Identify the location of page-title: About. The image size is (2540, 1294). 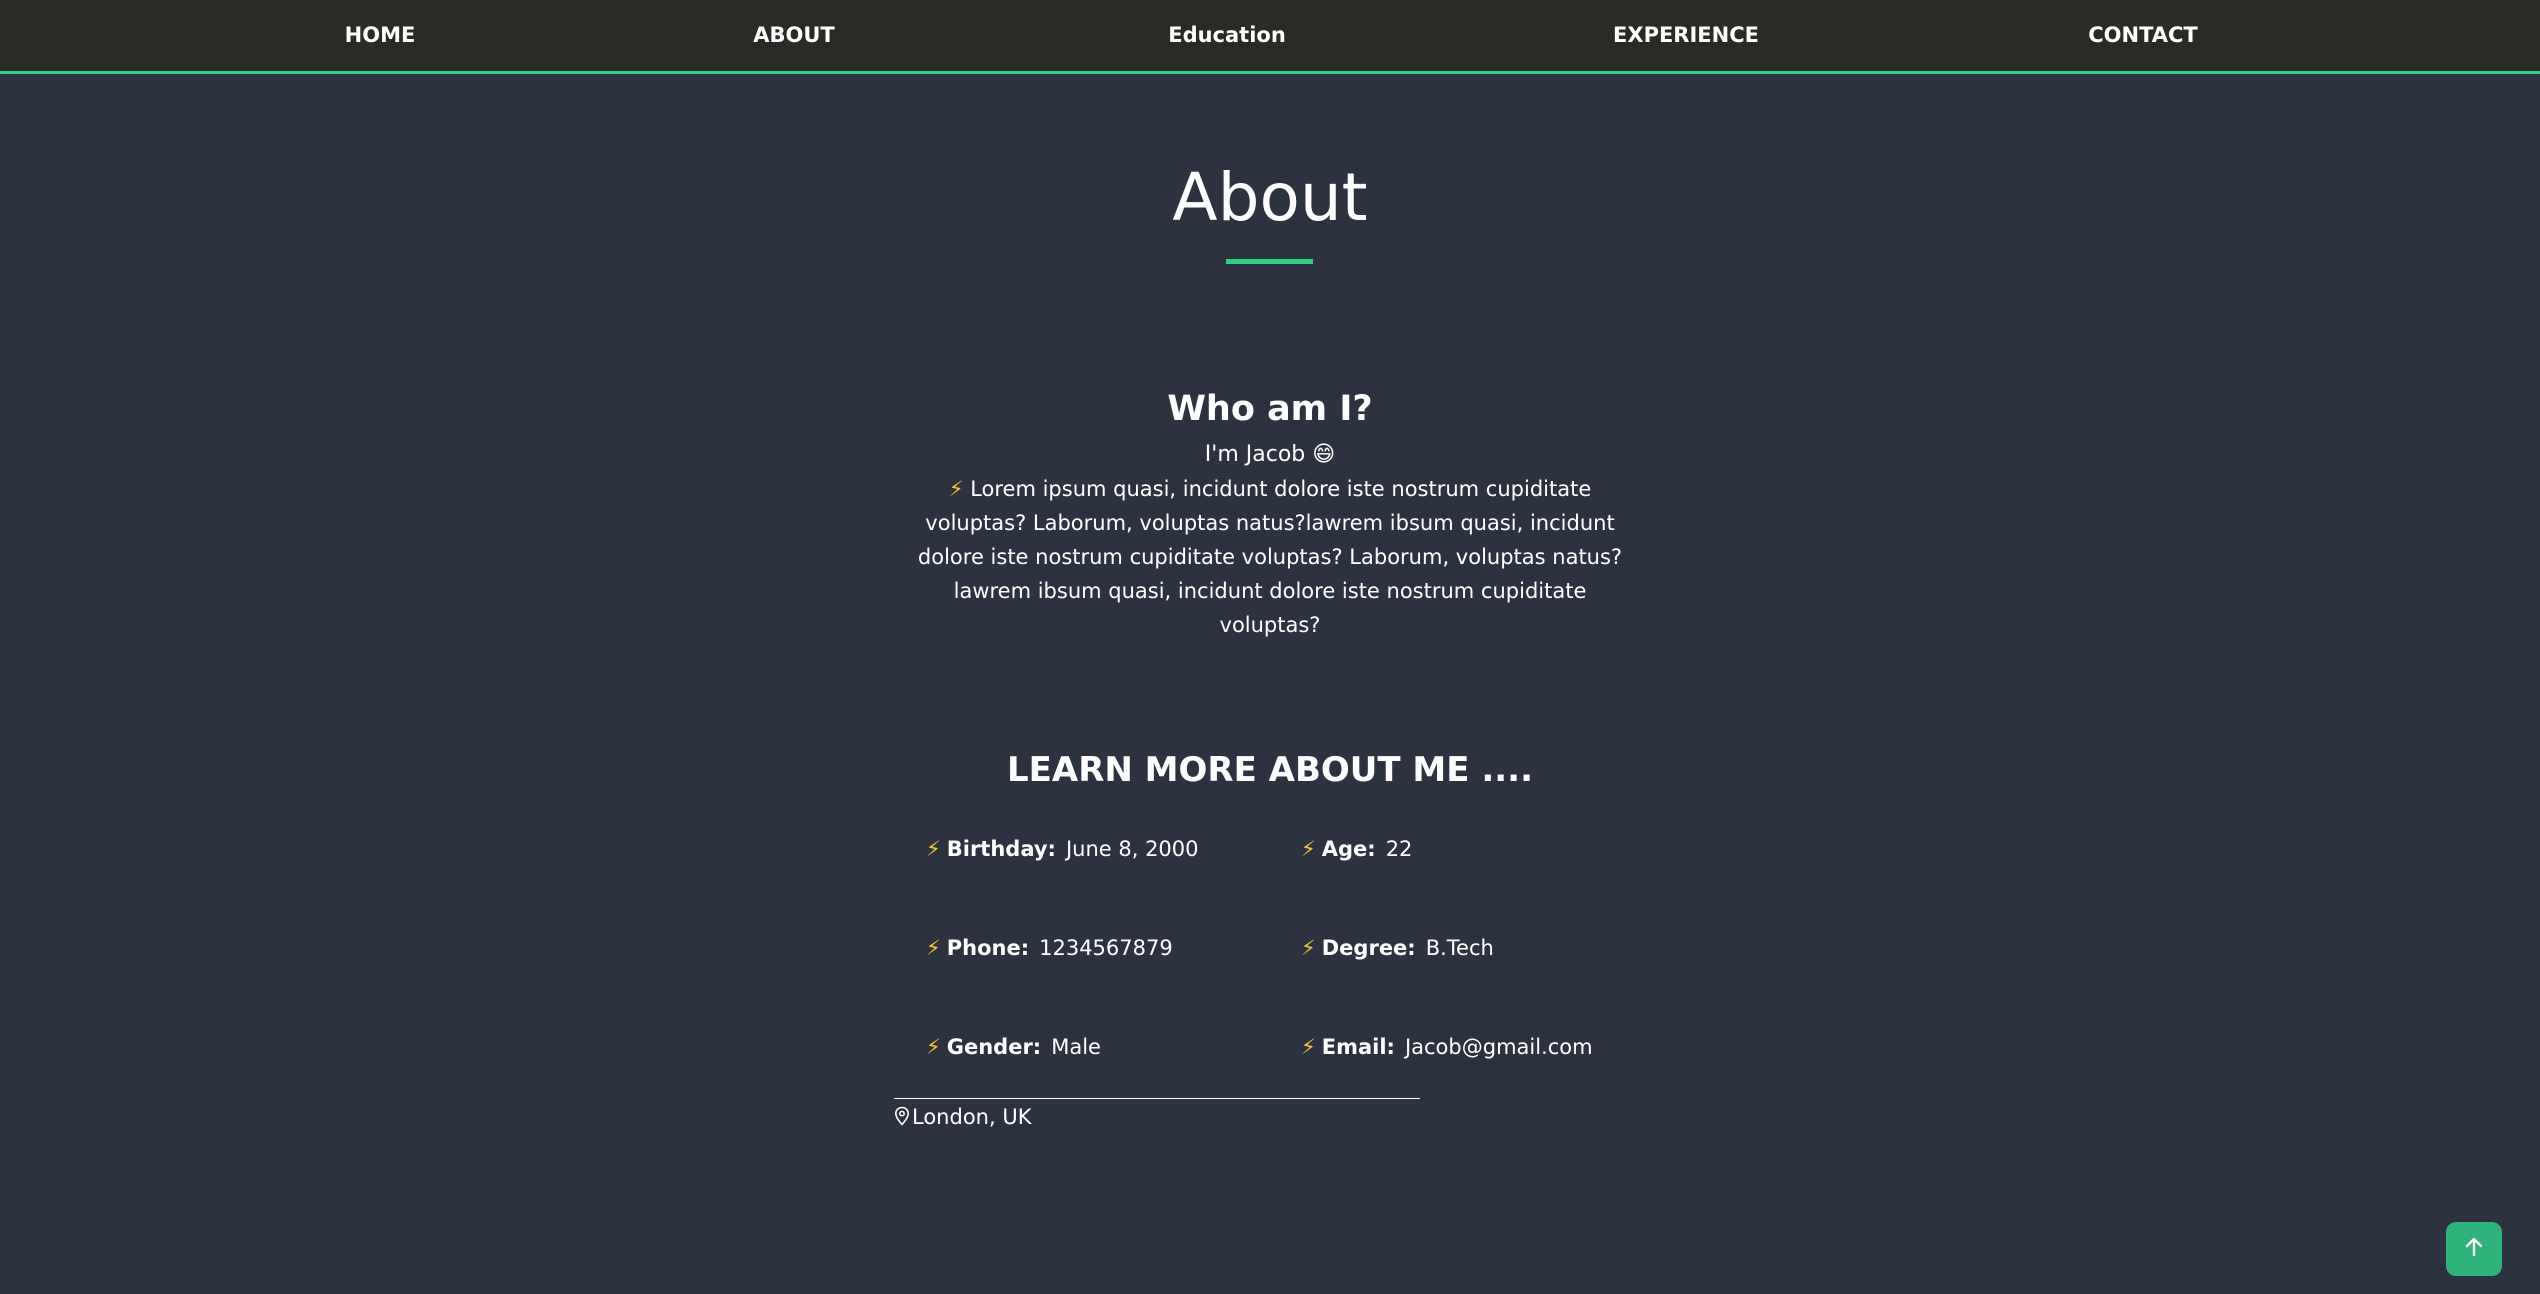
(1270, 197).